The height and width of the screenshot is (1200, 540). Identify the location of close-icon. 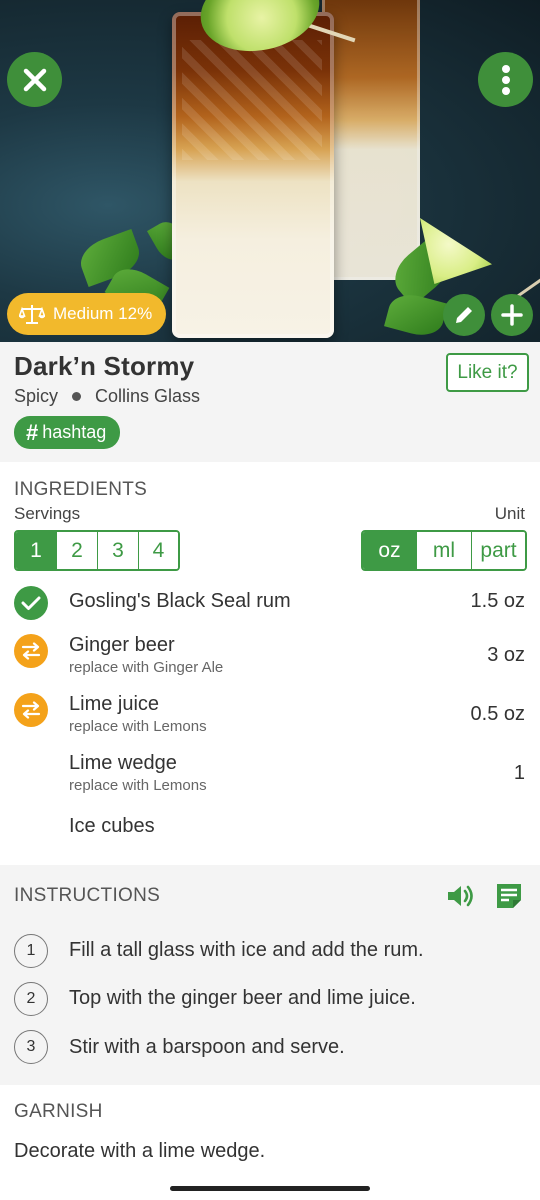
(34, 79).